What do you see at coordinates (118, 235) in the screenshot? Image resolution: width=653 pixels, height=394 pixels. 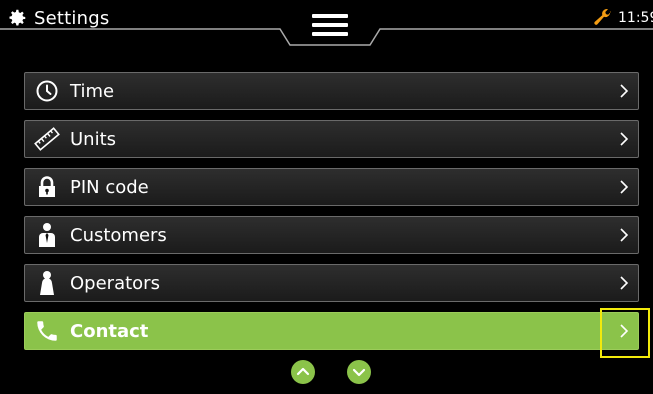 I see `menu-item-label: Customers` at bounding box center [118, 235].